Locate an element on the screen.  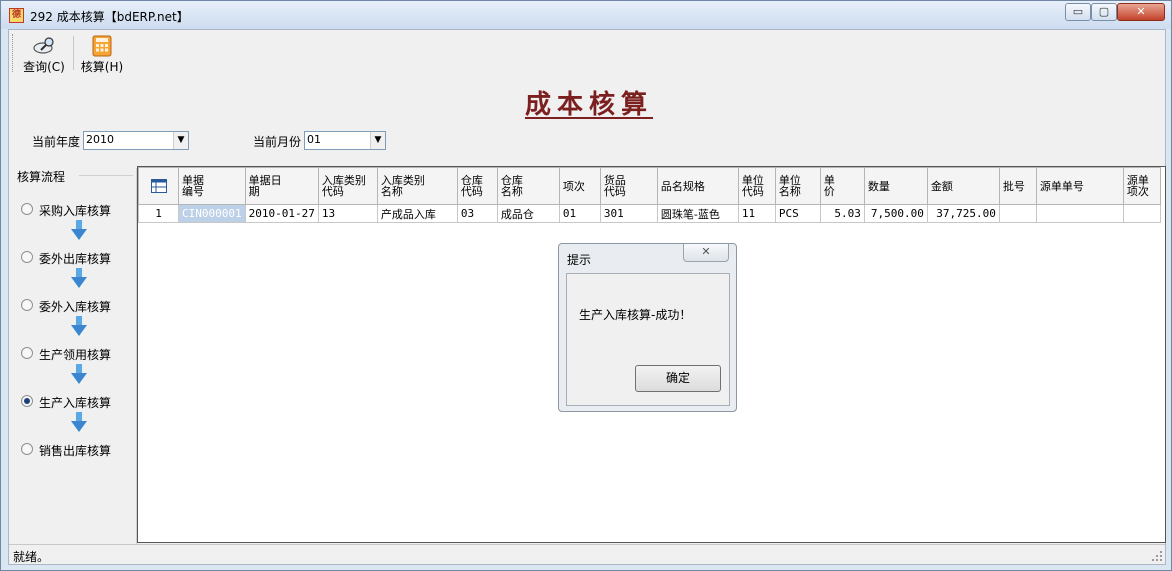
year-select: 2010 ▼ is located at coordinates (136, 140).